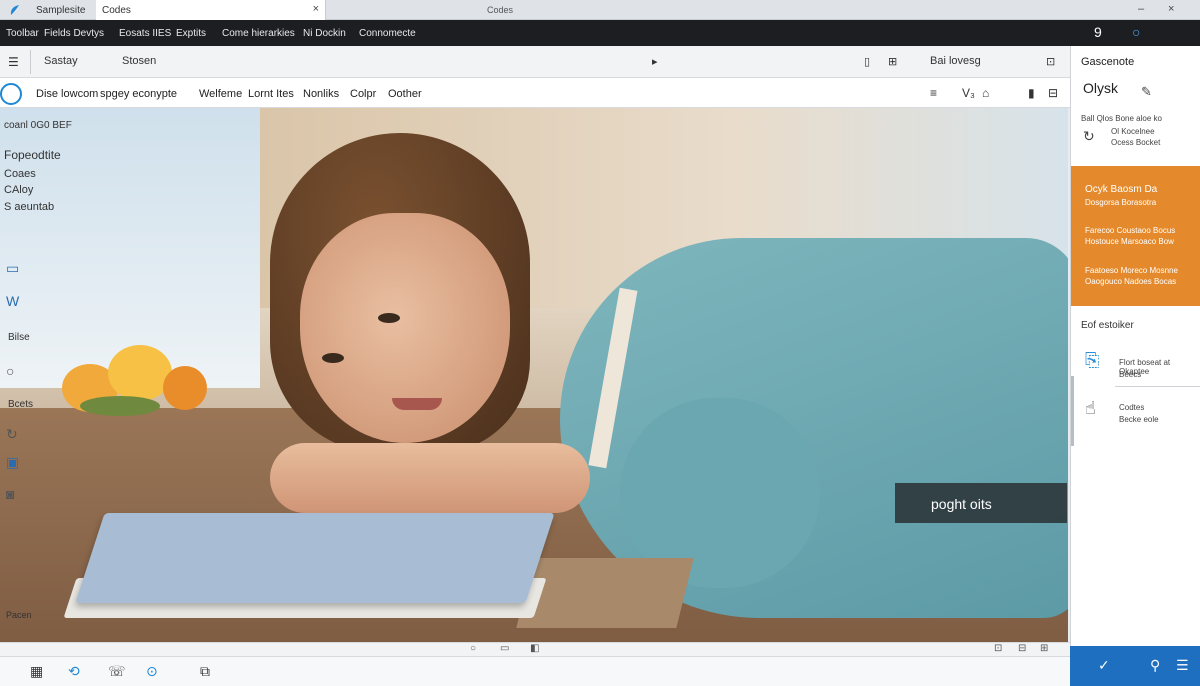  Describe the element at coordinates (10, 494) in the screenshot. I see `camera-icon: ◙` at that location.